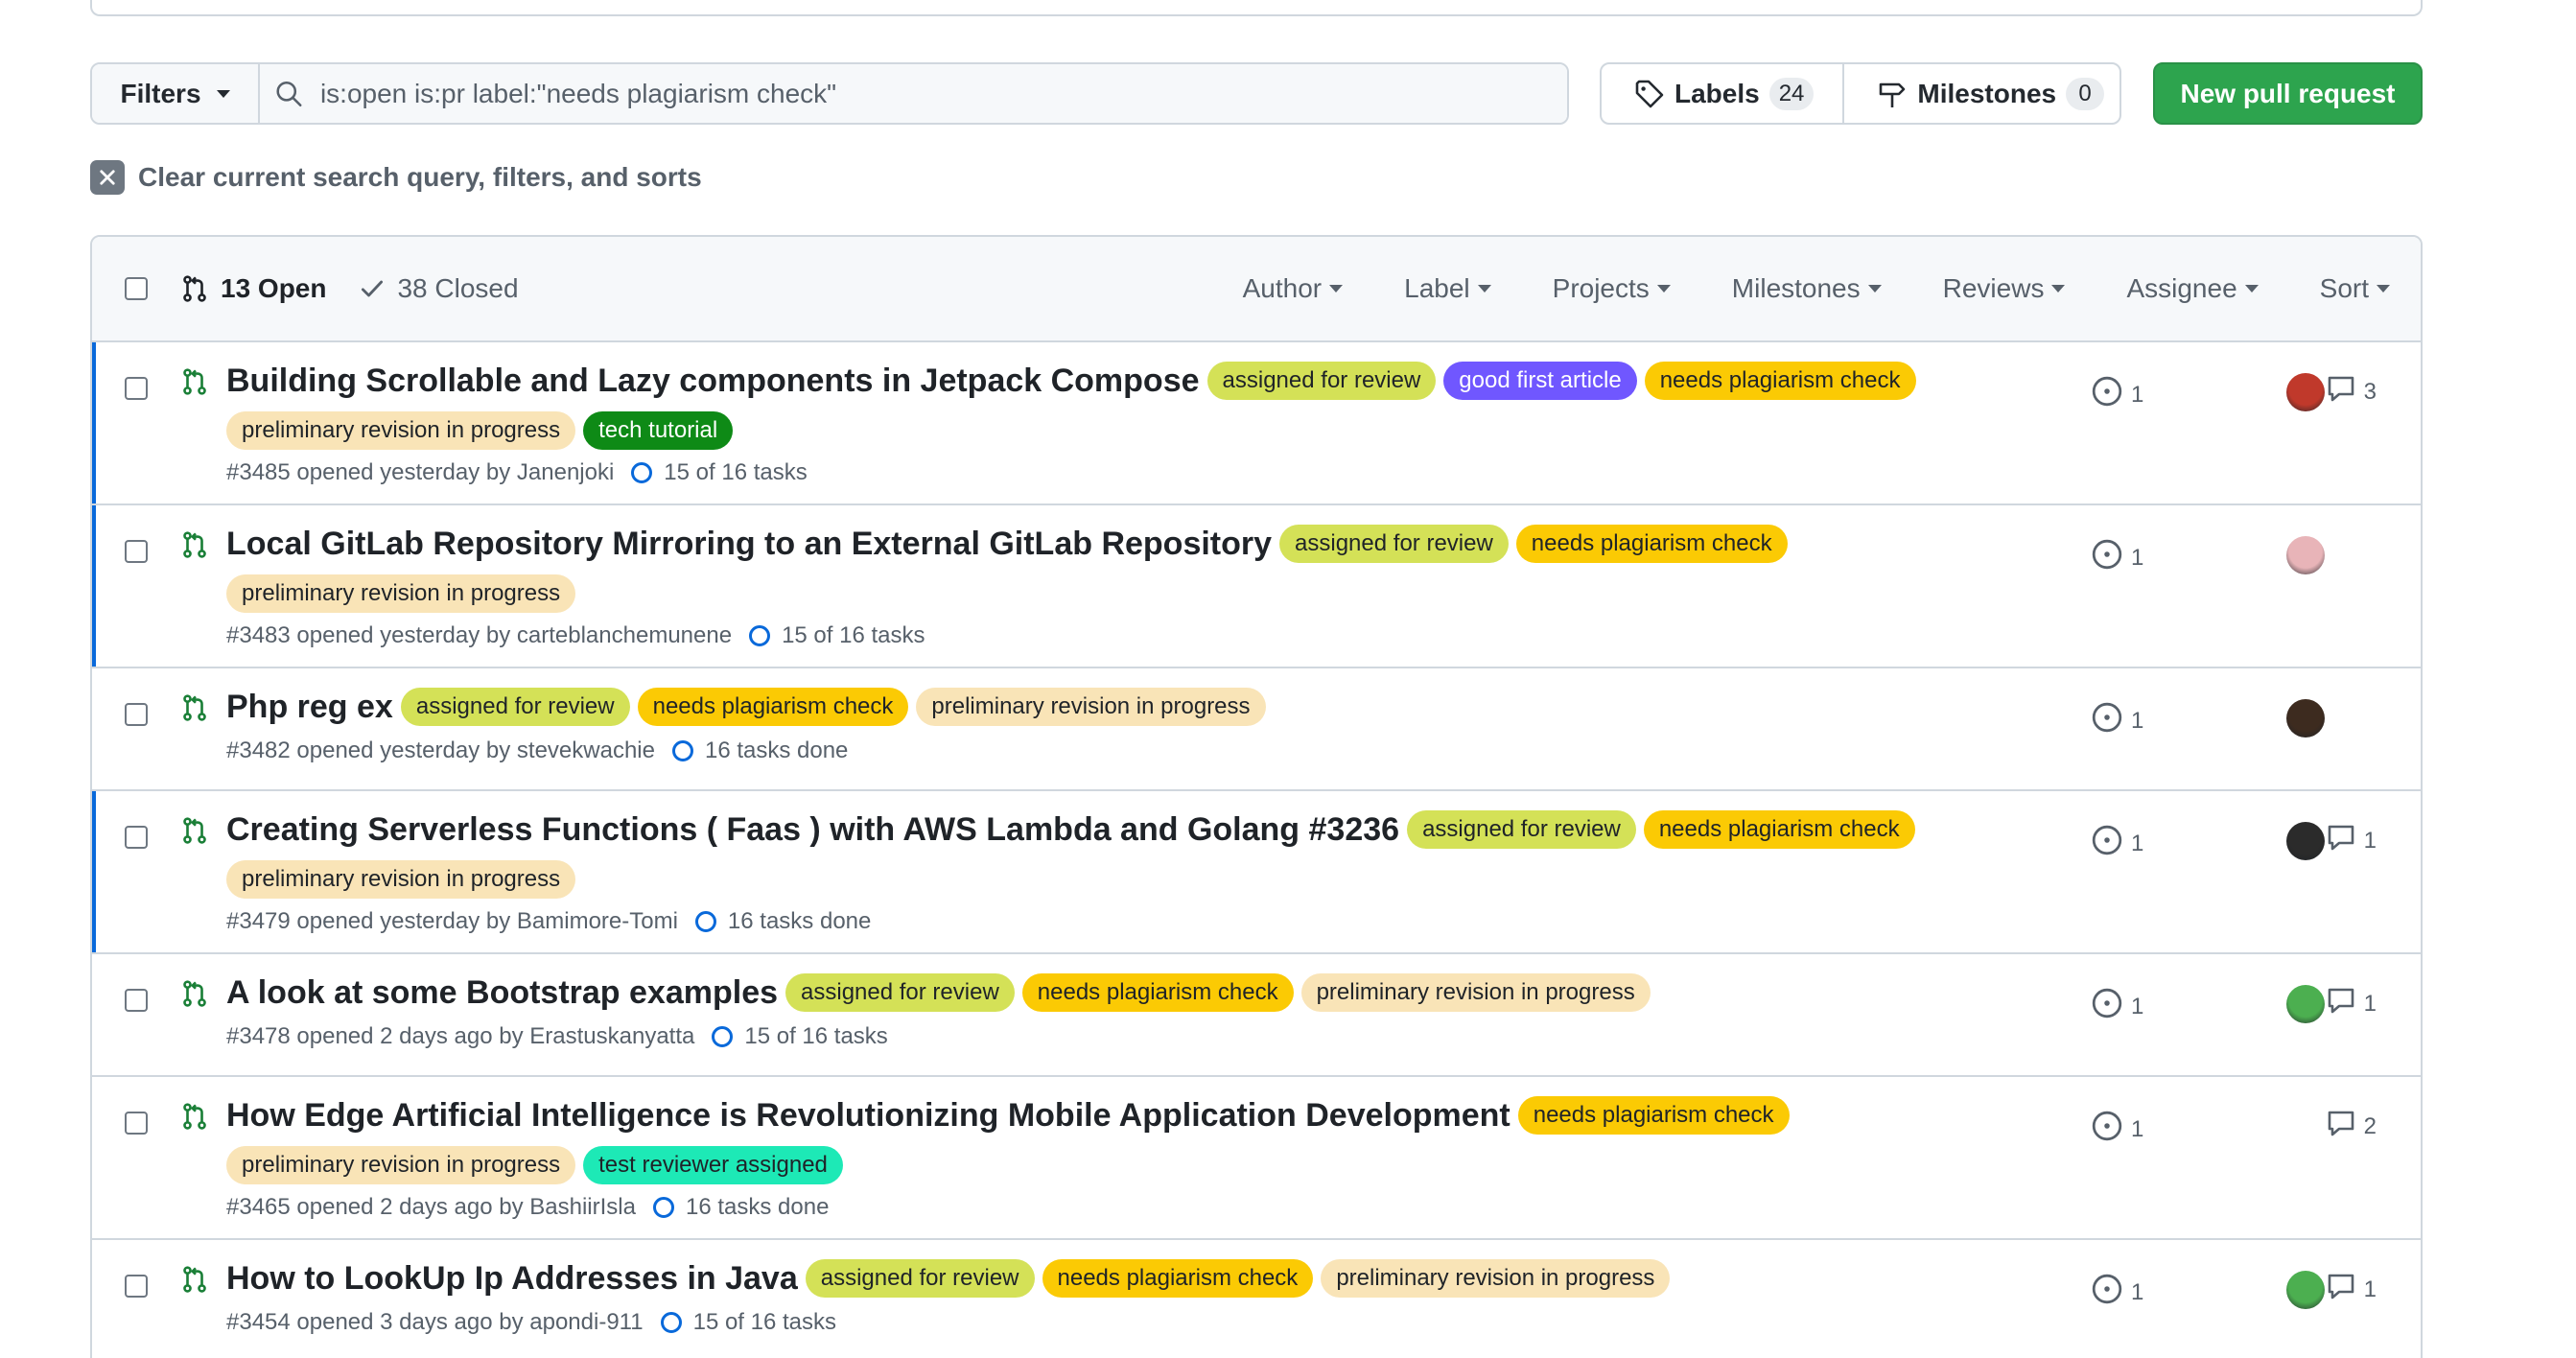 This screenshot has height=1358, width=2576. Describe the element at coordinates (658, 430) in the screenshot. I see `label-badge: tech tutorial` at that location.